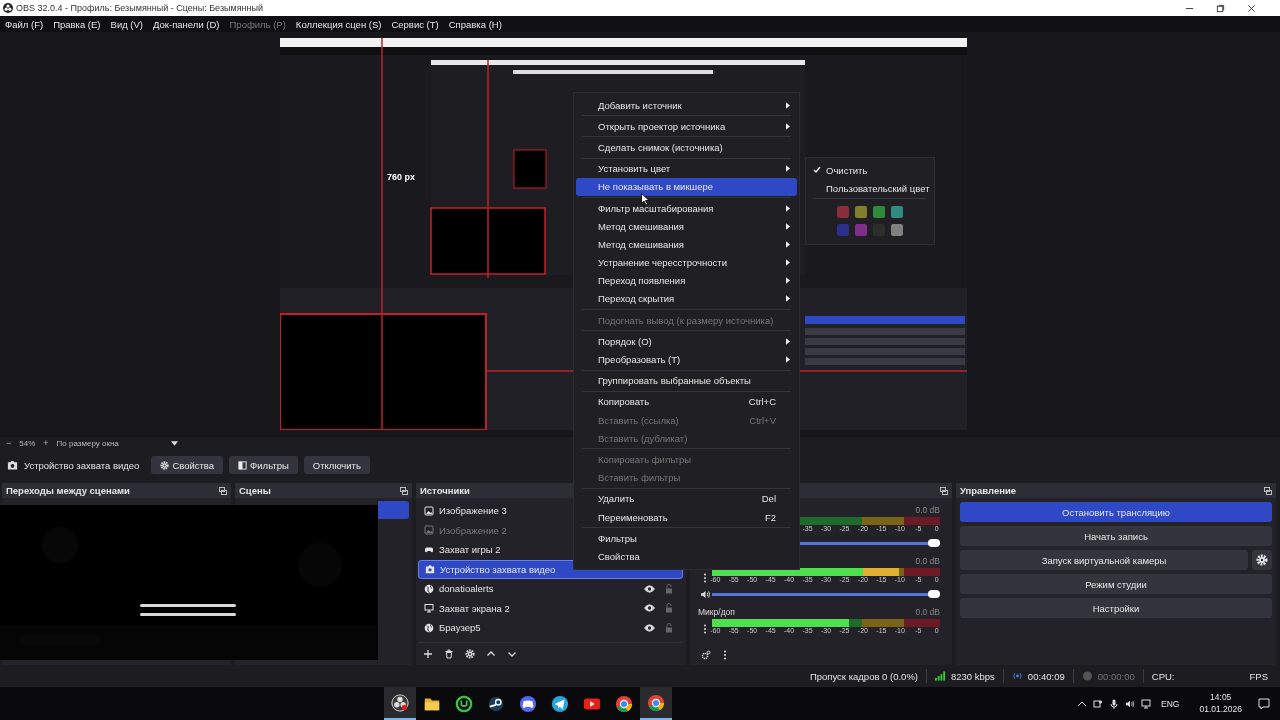 Image resolution: width=1280 pixels, height=720 pixels. Describe the element at coordinates (127, 24) in the screenshot. I see `menu-item: Вид (V)` at that location.